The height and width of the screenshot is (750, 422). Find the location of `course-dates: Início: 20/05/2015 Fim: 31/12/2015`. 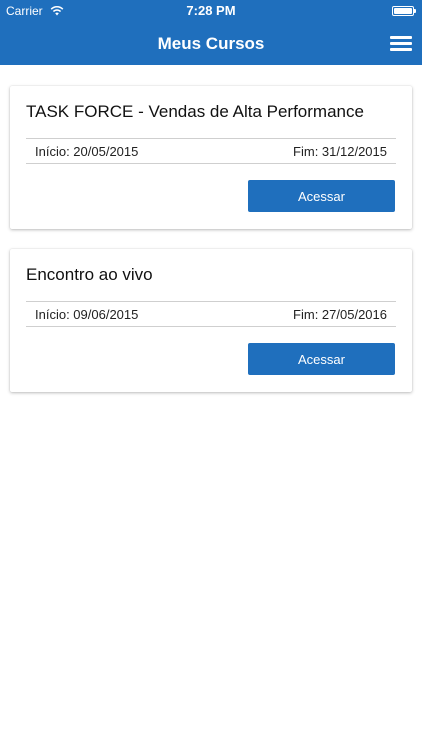

course-dates: Início: 20/05/2015 Fim: 31/12/2015 is located at coordinates (211, 151).